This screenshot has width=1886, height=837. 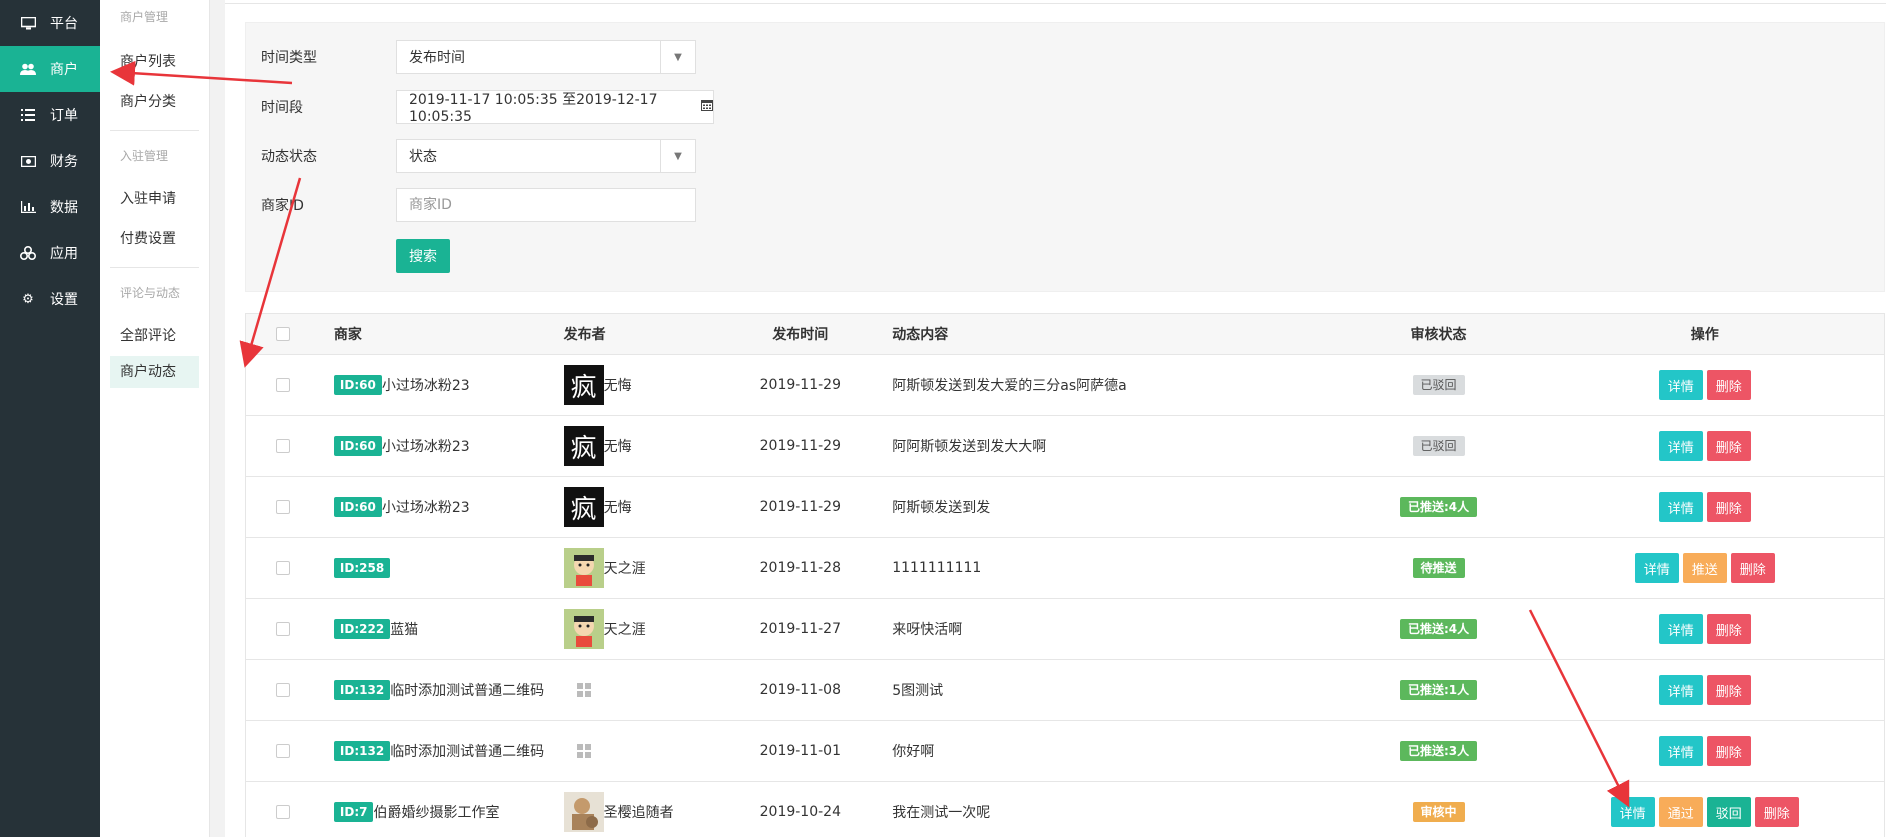 What do you see at coordinates (442, 446) in the screenshot?
I see `merchant-cell: ID:60 小过场冰粉23` at bounding box center [442, 446].